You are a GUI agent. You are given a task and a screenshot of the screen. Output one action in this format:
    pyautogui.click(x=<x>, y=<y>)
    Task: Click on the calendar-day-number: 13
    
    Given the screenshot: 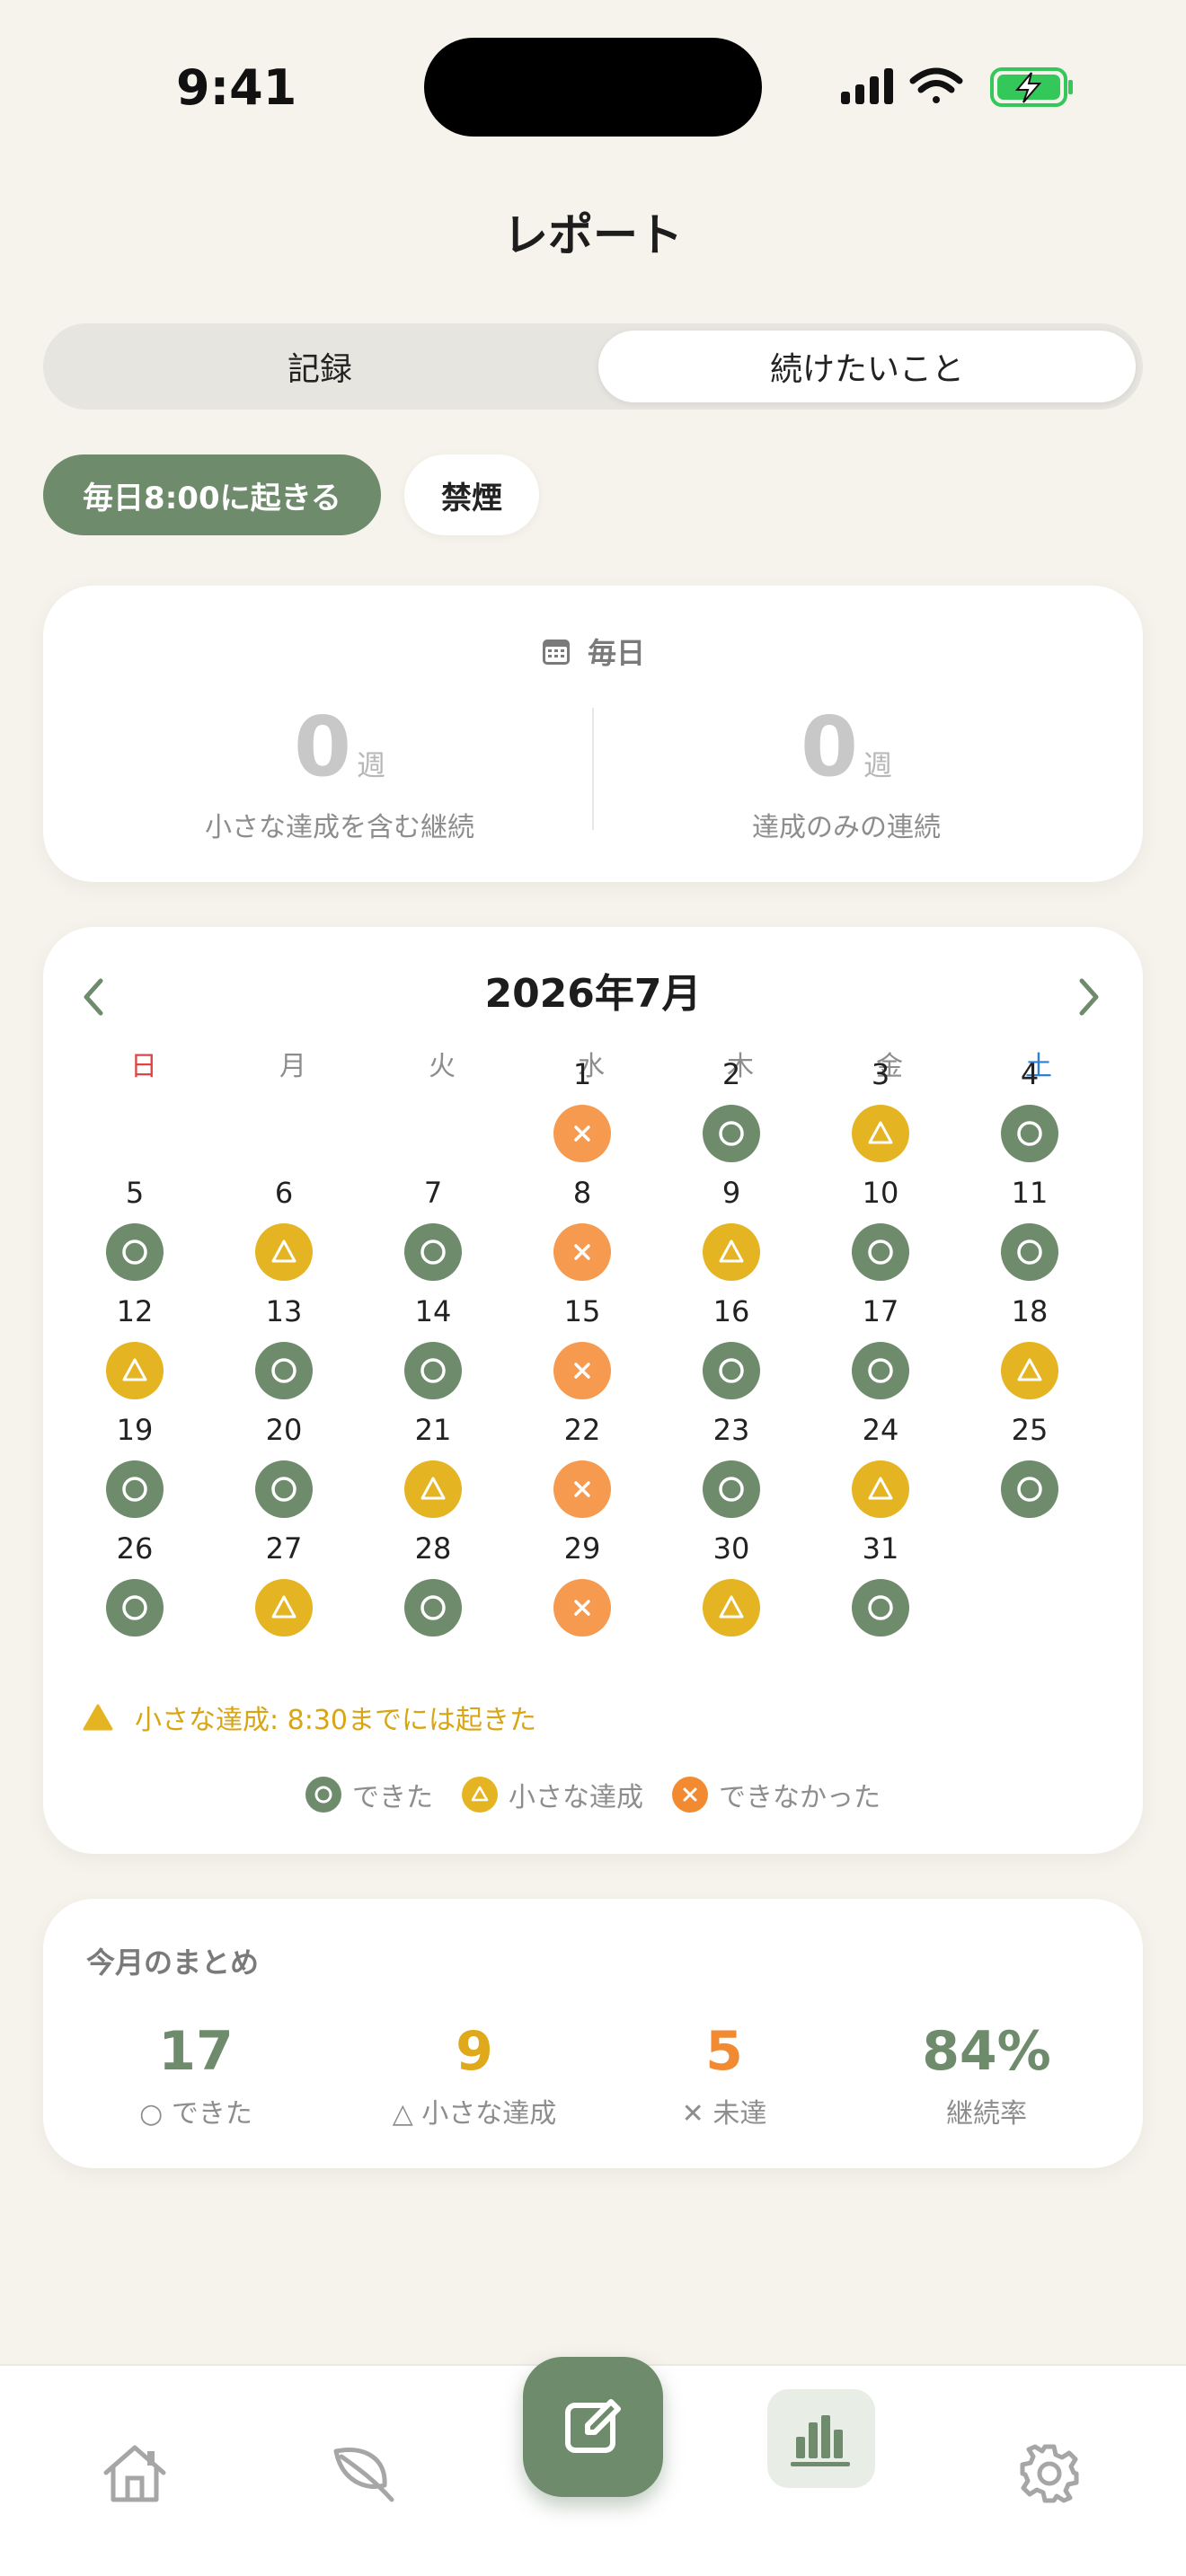 What is the action you would take?
    pyautogui.click(x=284, y=1311)
    